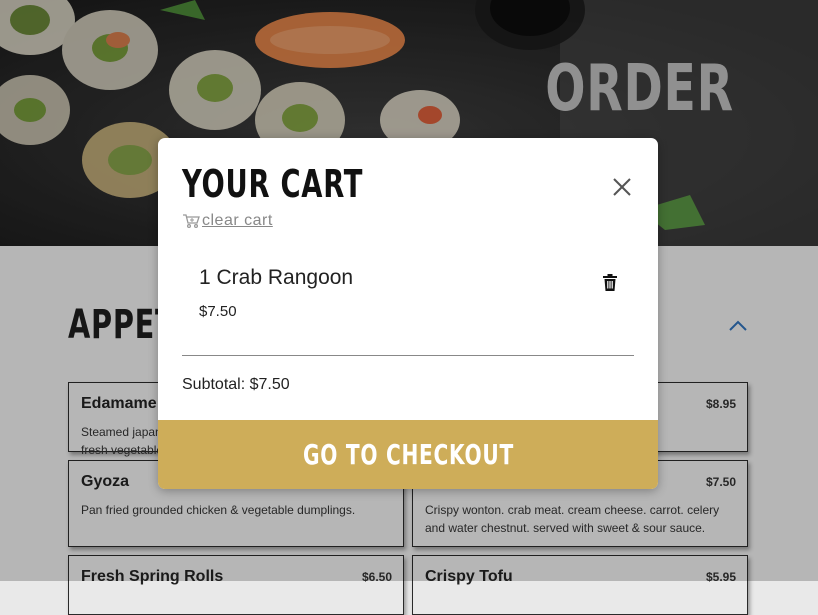 This screenshot has width=818, height=615. Describe the element at coordinates (191, 221) in the screenshot. I see `cart-icon` at that location.